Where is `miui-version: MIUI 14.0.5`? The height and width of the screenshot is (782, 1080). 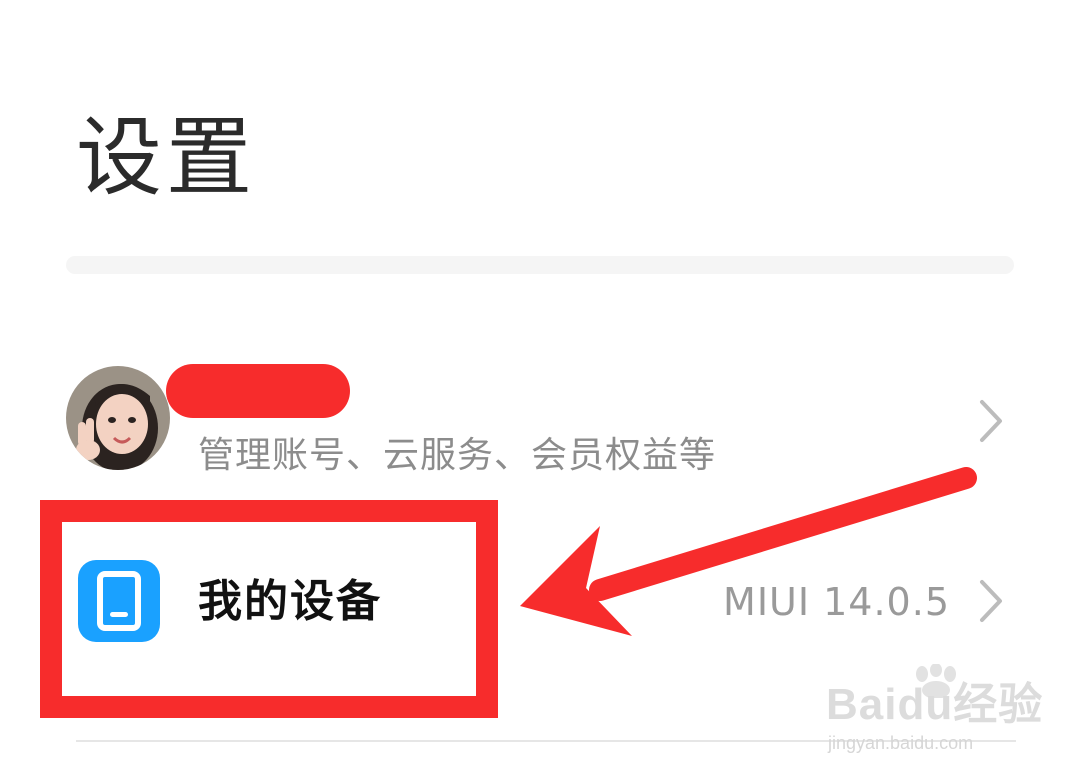 miui-version: MIUI 14.0.5 is located at coordinates (836, 602).